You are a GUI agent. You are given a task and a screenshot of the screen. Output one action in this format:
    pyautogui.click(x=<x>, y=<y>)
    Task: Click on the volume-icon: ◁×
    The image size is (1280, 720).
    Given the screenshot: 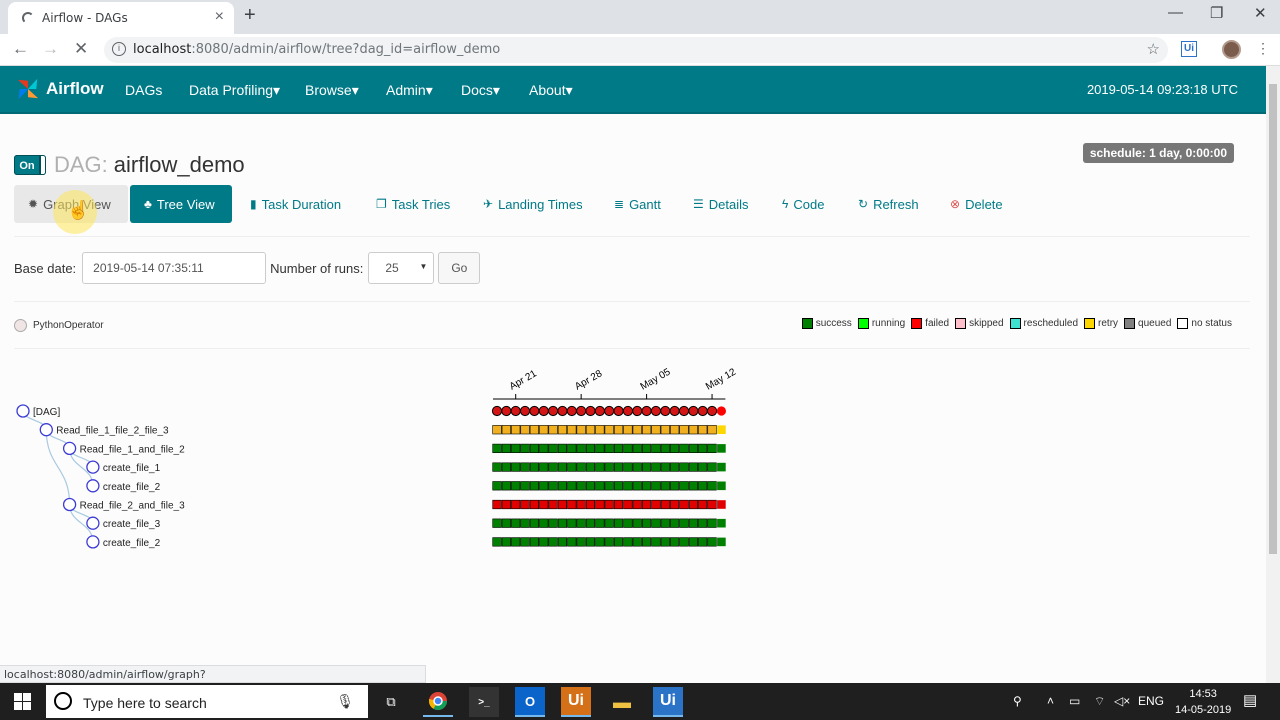 What is the action you would take?
    pyautogui.click(x=1122, y=701)
    